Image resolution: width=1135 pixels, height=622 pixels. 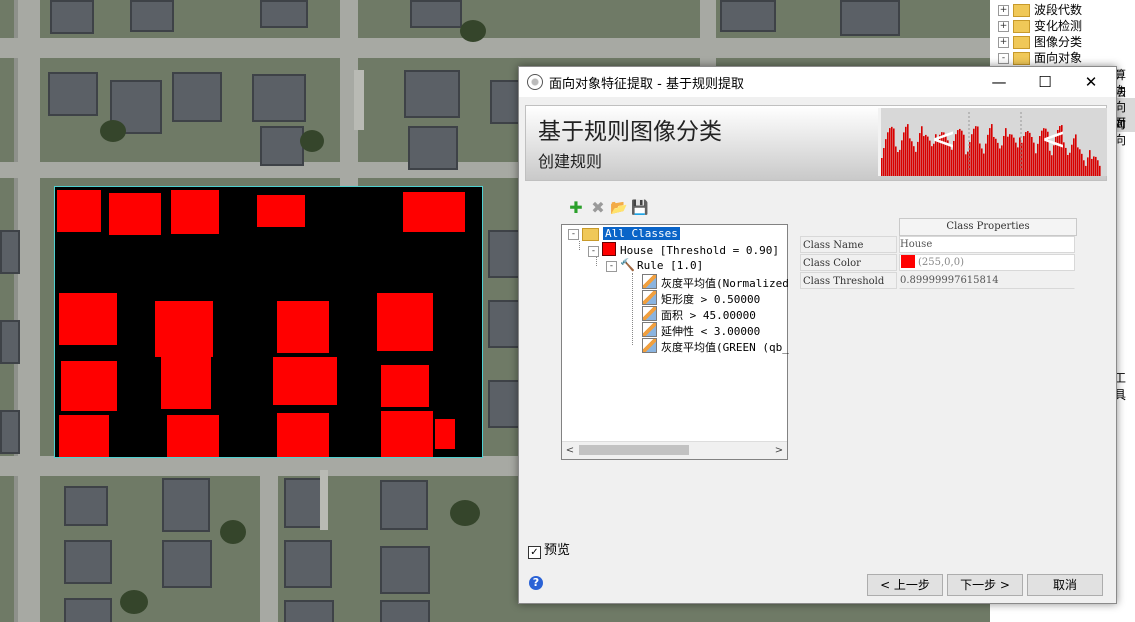 What do you see at coordinates (699, 314) in the screenshot?
I see `tree-node-feature: 面积 > 45.00000` at bounding box center [699, 314].